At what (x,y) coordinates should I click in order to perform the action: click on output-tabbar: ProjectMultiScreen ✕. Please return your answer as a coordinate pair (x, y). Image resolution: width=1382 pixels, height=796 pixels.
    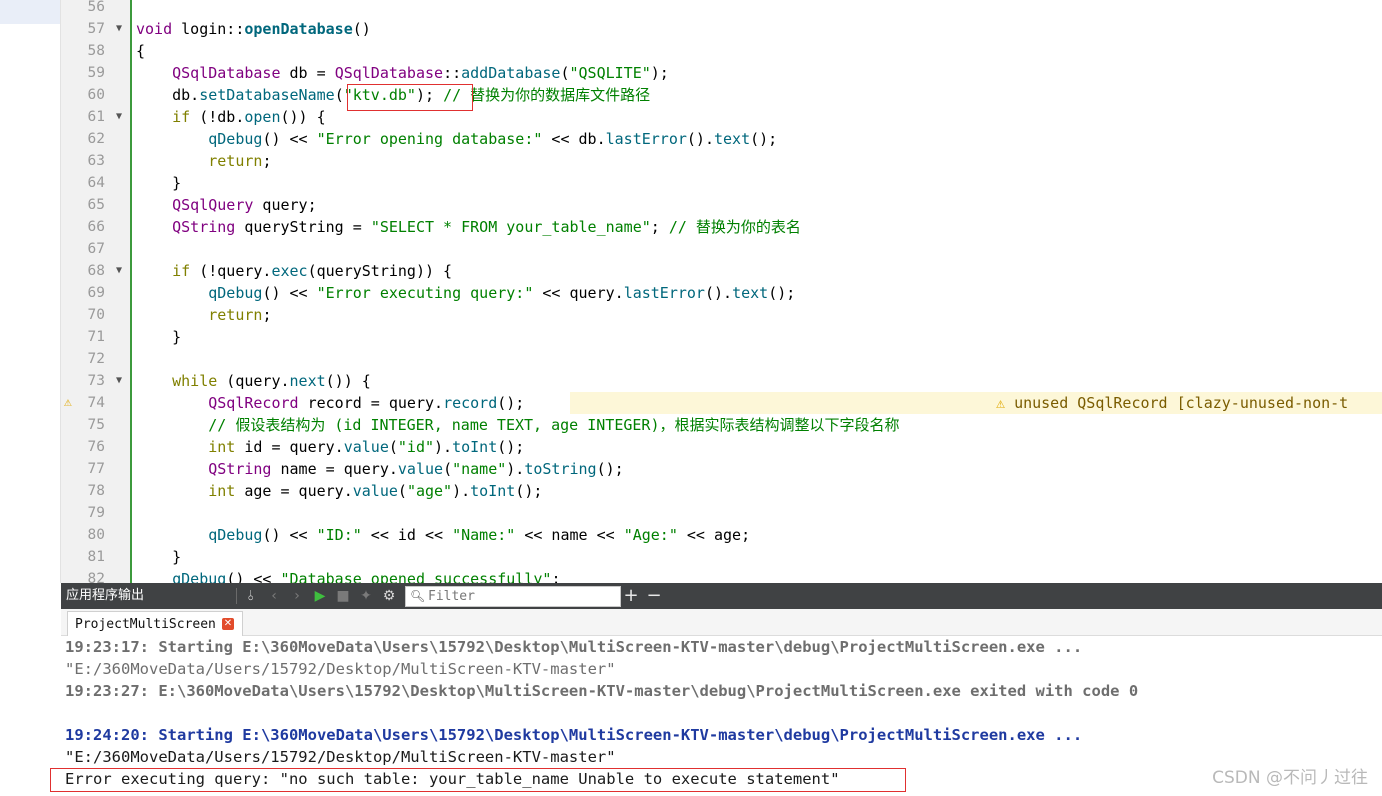
    Looking at the image, I should click on (721, 622).